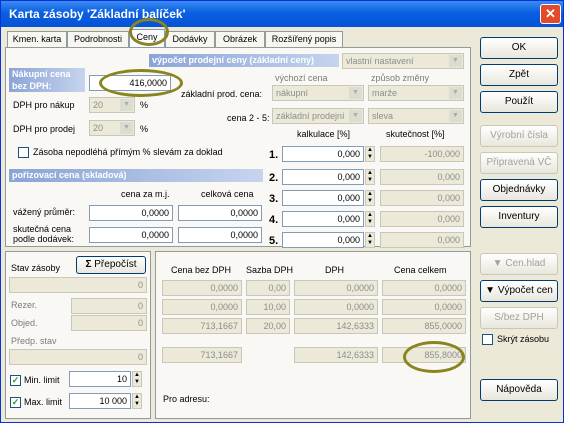  What do you see at coordinates (416, 116) in the screenshot?
I see `cena25-zpusob-select: sleva ▼` at bounding box center [416, 116].